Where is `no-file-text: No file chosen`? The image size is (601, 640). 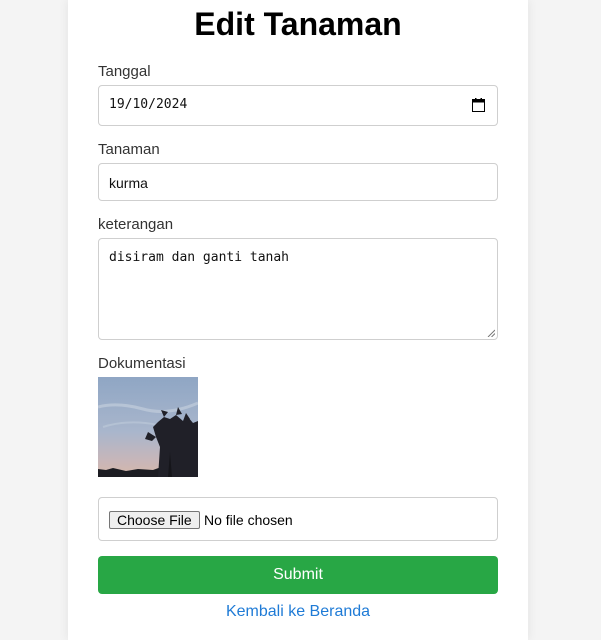 no-file-text: No file chosen is located at coordinates (248, 520).